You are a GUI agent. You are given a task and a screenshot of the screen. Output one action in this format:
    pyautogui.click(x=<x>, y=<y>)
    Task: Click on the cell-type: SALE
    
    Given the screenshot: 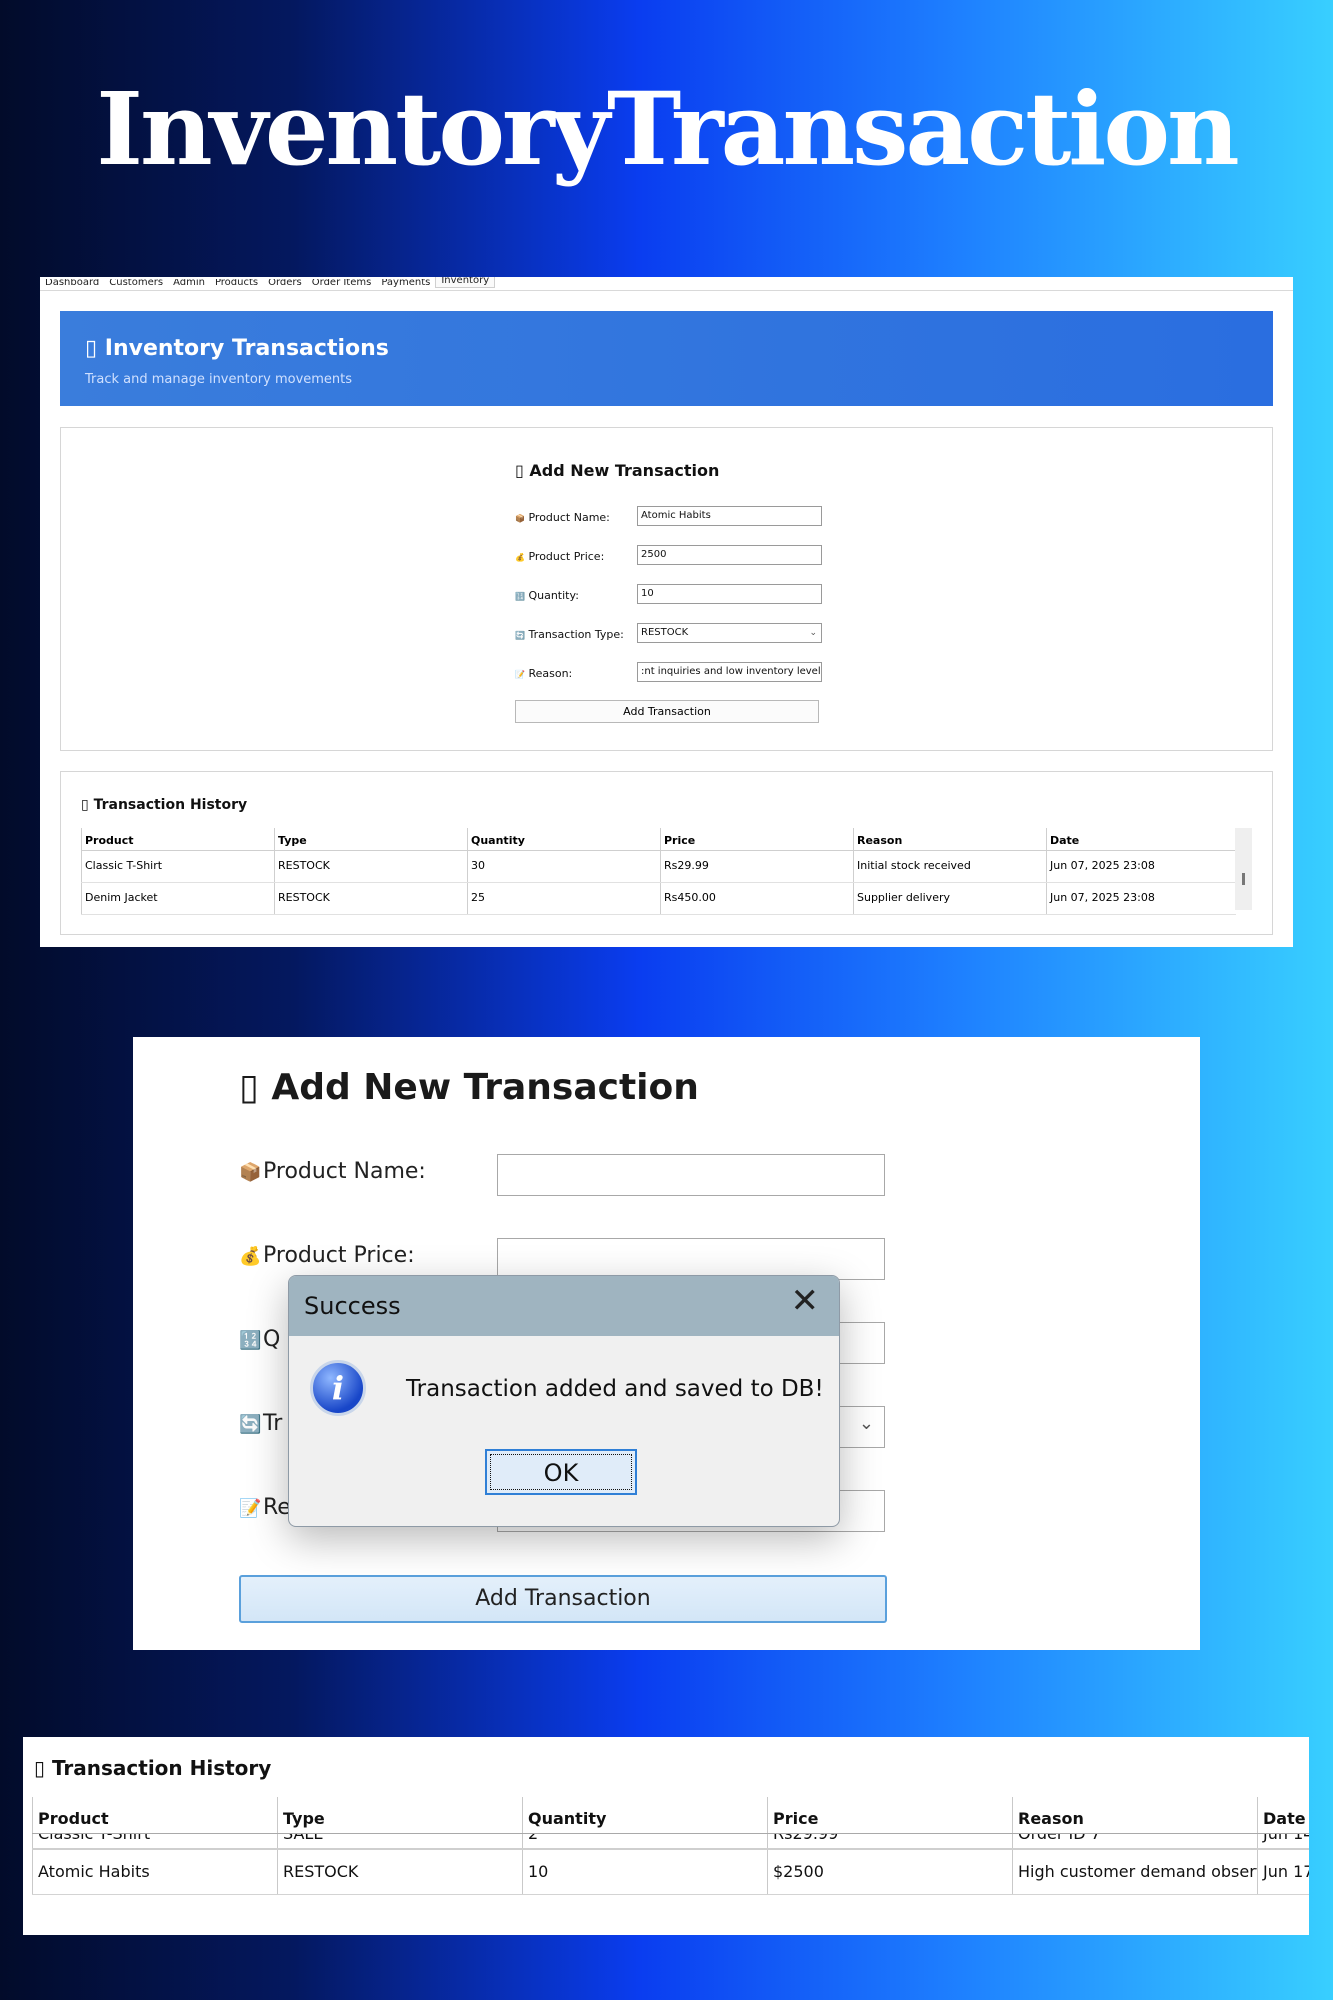 What is the action you would take?
    pyautogui.click(x=399, y=1841)
    